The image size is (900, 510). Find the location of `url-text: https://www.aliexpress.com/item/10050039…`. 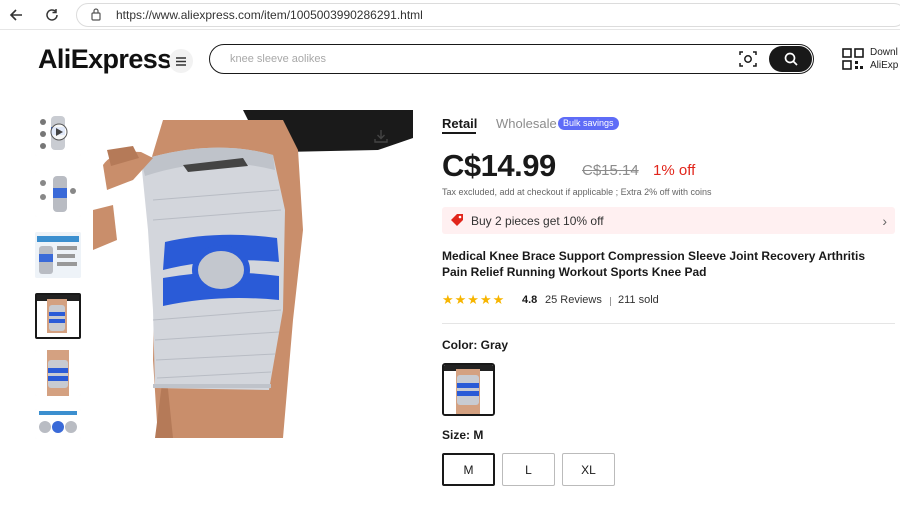

url-text: https://www.aliexpress.com/item/10050039… is located at coordinates (269, 15).